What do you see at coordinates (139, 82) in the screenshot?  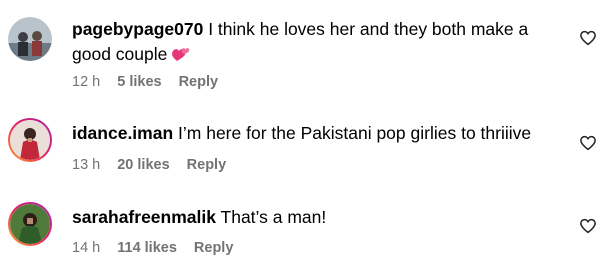 I see `likes-count: 5 likes` at bounding box center [139, 82].